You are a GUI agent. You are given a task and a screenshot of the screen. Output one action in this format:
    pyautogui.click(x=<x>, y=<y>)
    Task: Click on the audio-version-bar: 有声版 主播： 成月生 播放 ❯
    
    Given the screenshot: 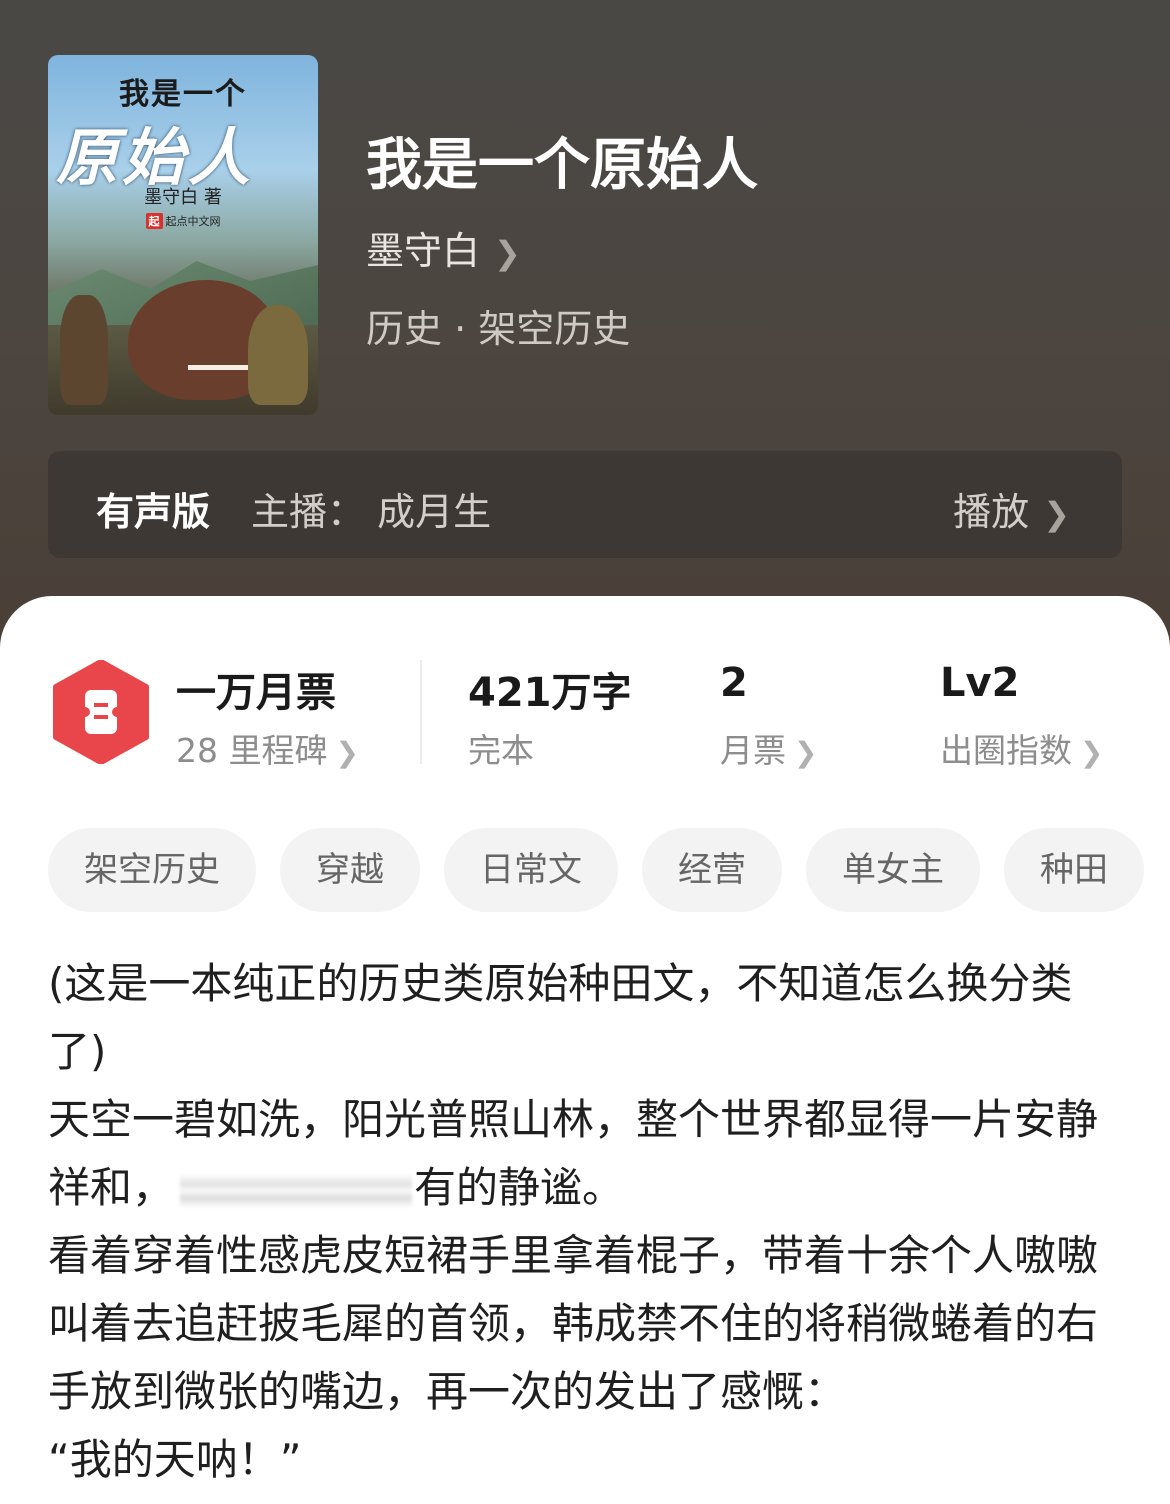 What is the action you would take?
    pyautogui.click(x=585, y=504)
    